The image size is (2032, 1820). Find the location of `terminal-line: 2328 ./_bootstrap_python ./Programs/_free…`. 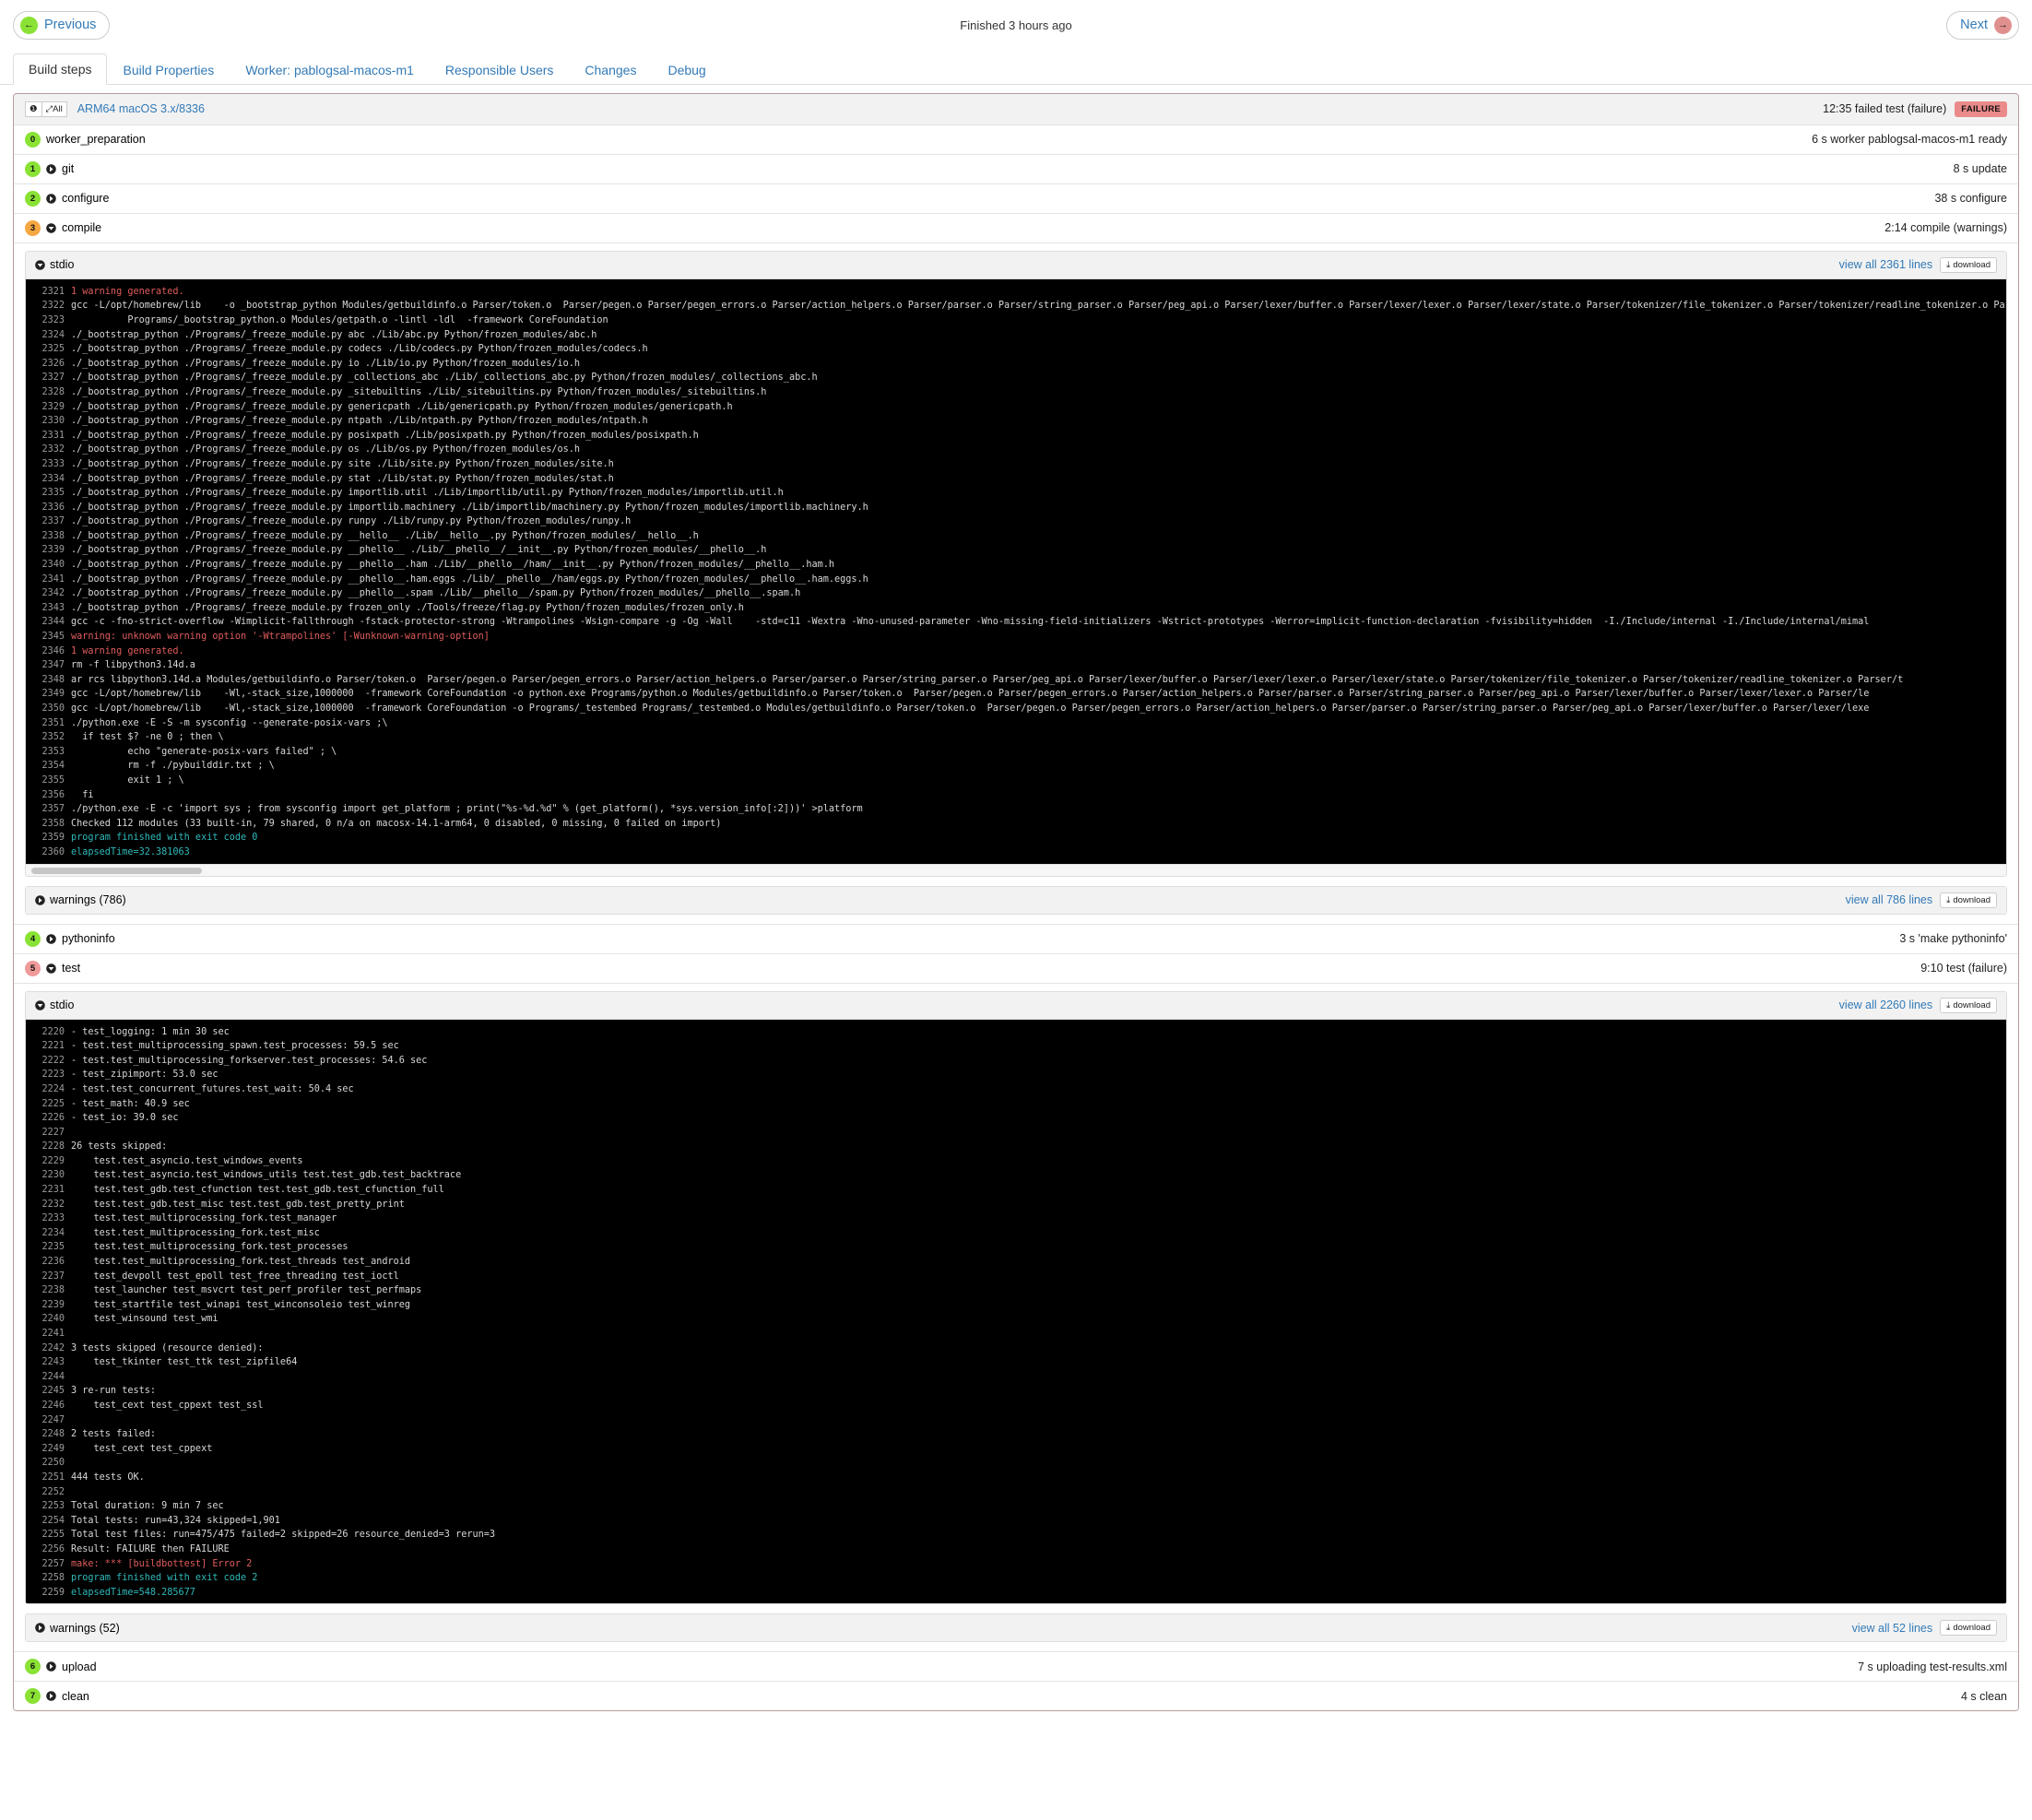

terminal-line: 2328 ./_bootstrap_python ./Programs/_free… is located at coordinates (1016, 392).